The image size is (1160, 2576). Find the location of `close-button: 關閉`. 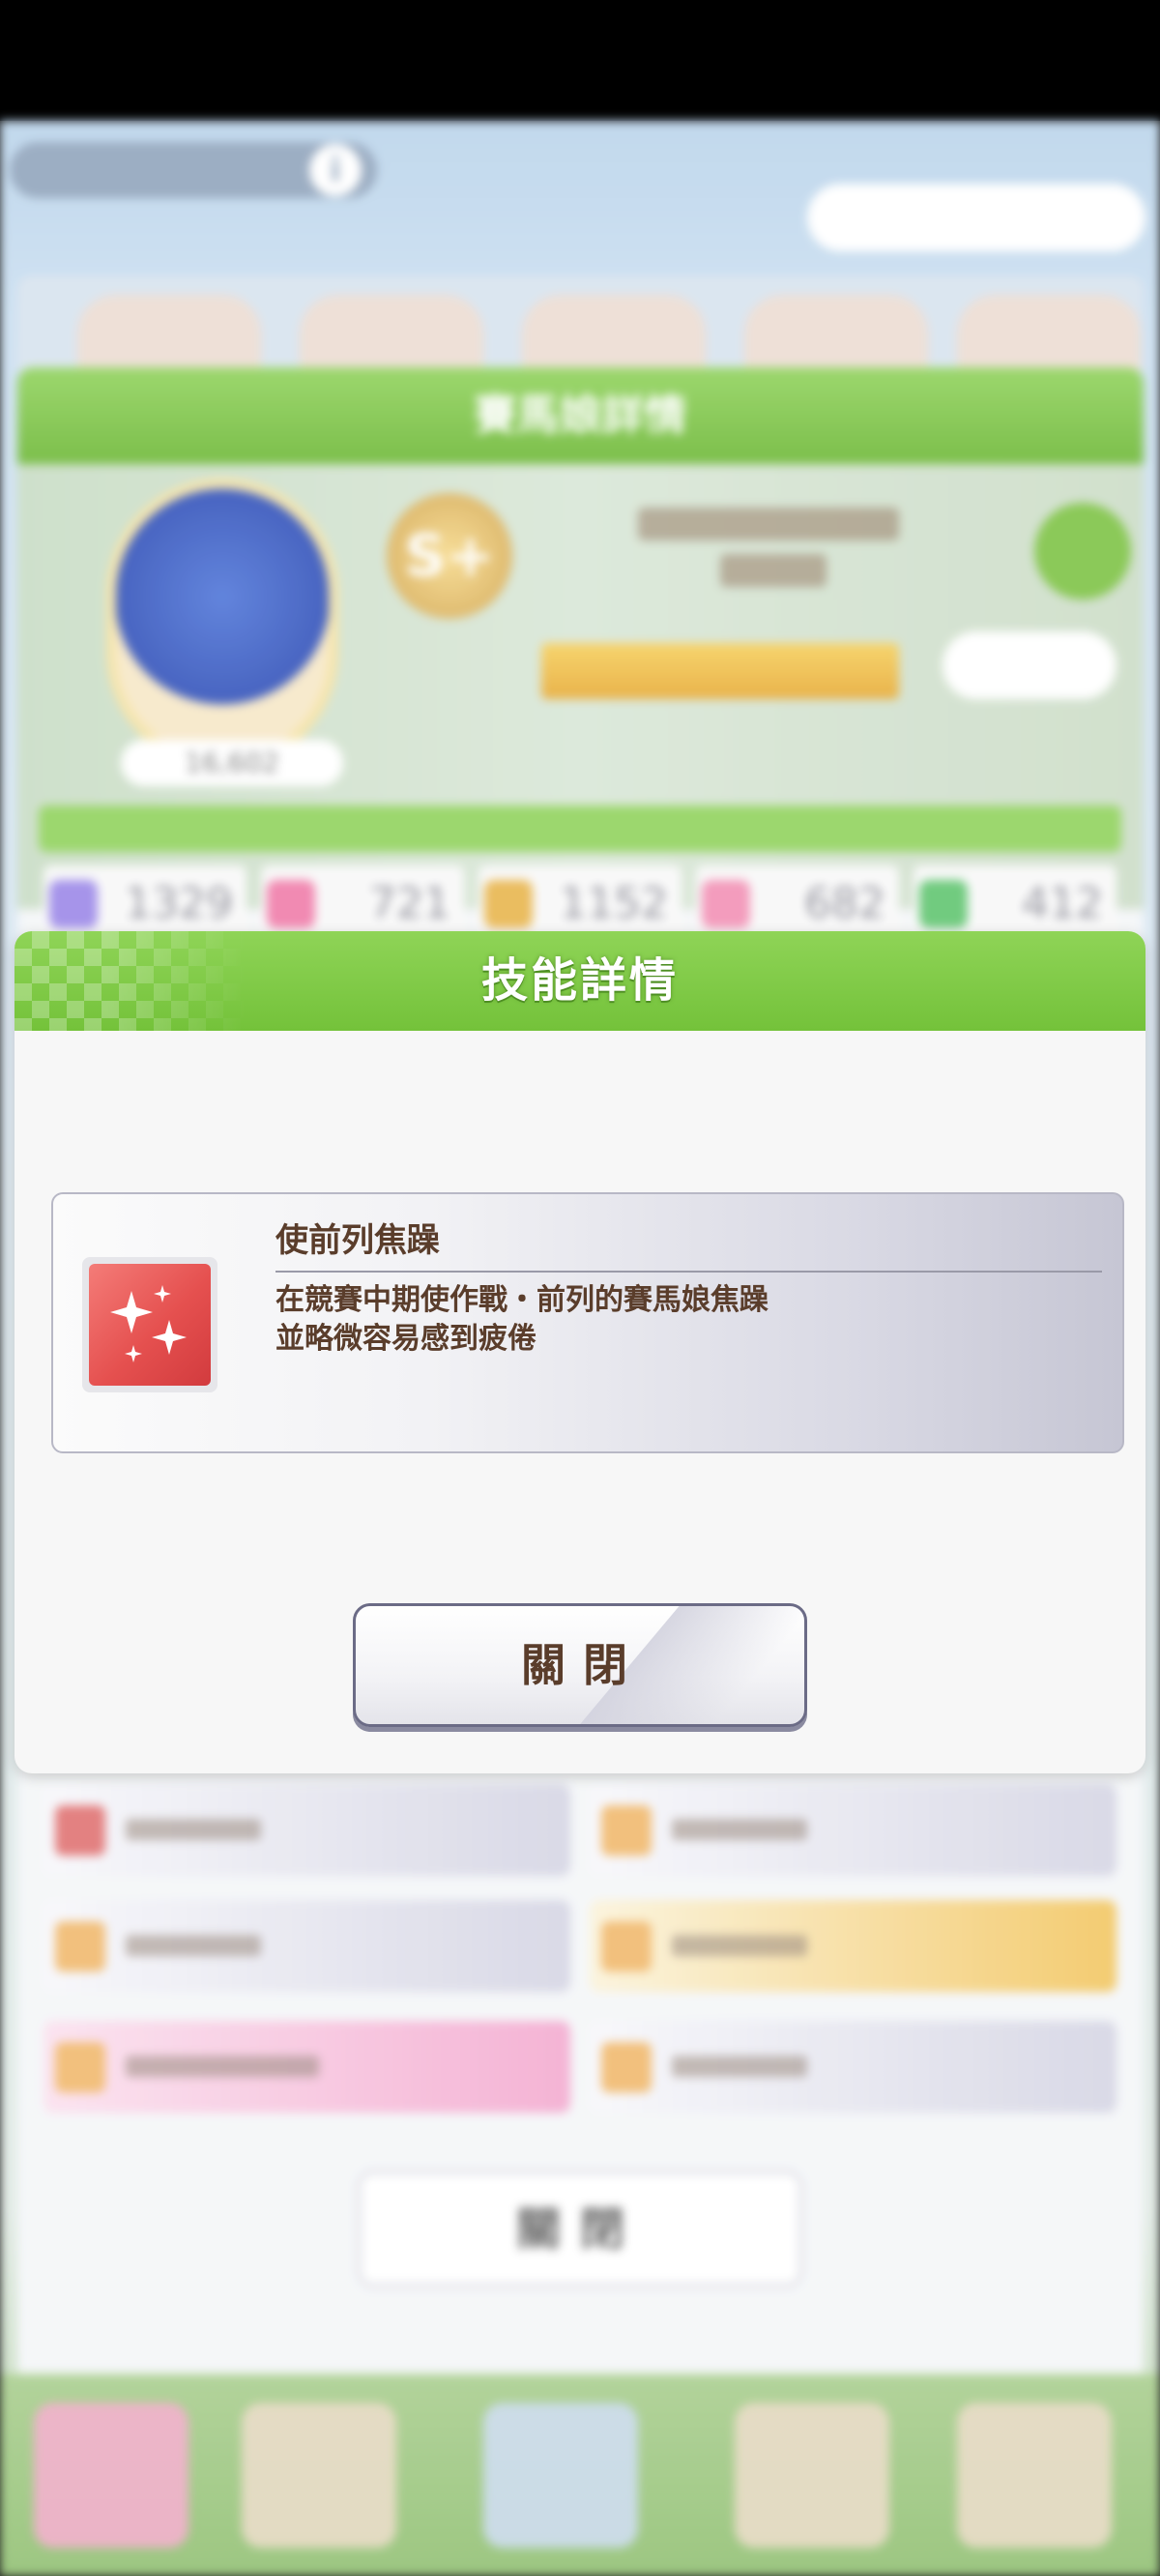

close-button: 關閉 is located at coordinates (580, 1665).